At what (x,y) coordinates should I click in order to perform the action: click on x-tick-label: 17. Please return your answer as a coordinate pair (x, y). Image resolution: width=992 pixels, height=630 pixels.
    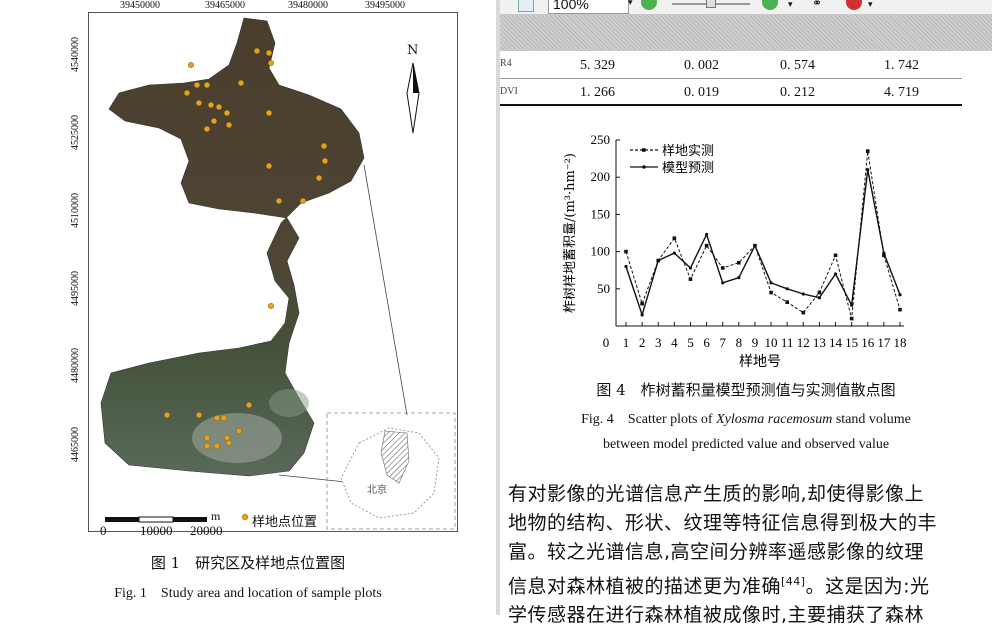
    Looking at the image, I should click on (884, 342).